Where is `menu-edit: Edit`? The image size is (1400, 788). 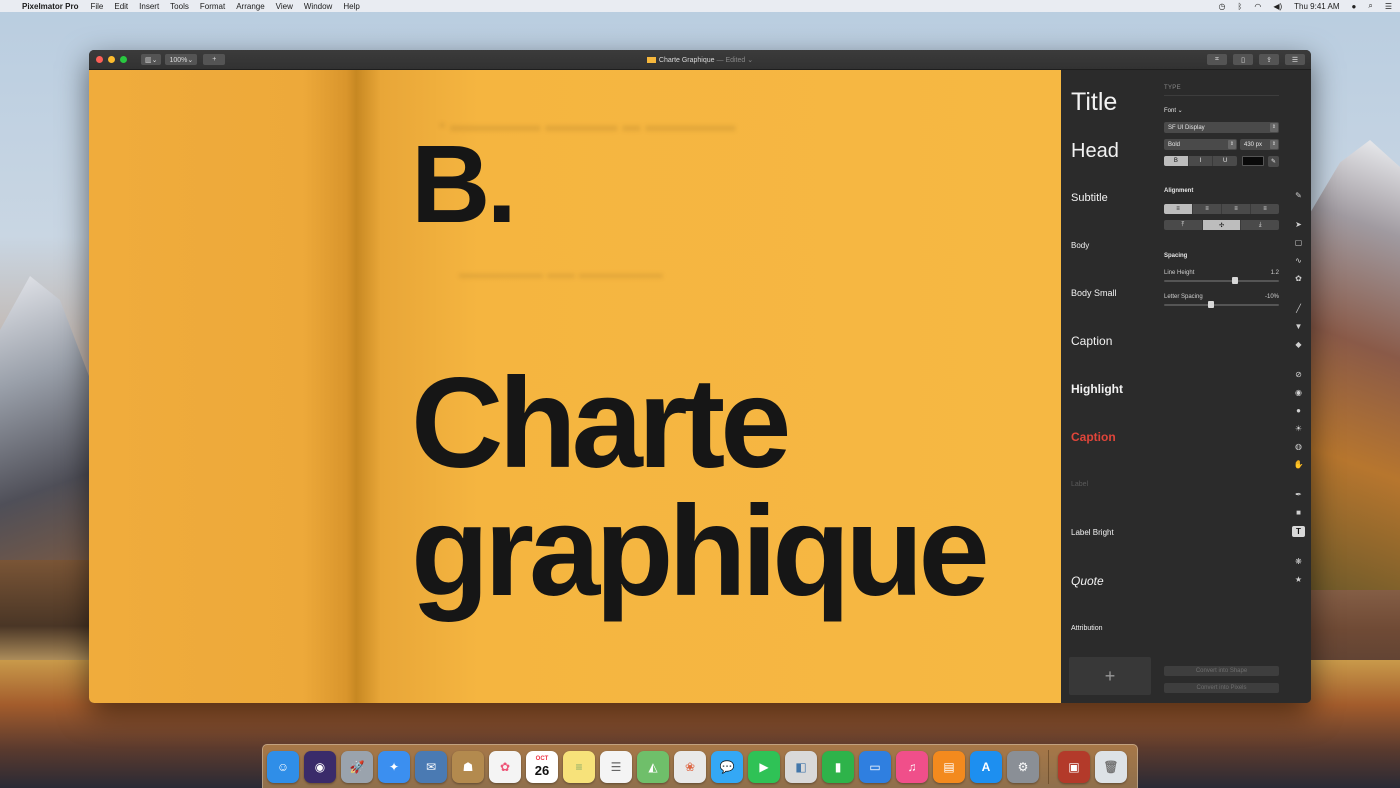
menu-edit: Edit is located at coordinates (121, 6).